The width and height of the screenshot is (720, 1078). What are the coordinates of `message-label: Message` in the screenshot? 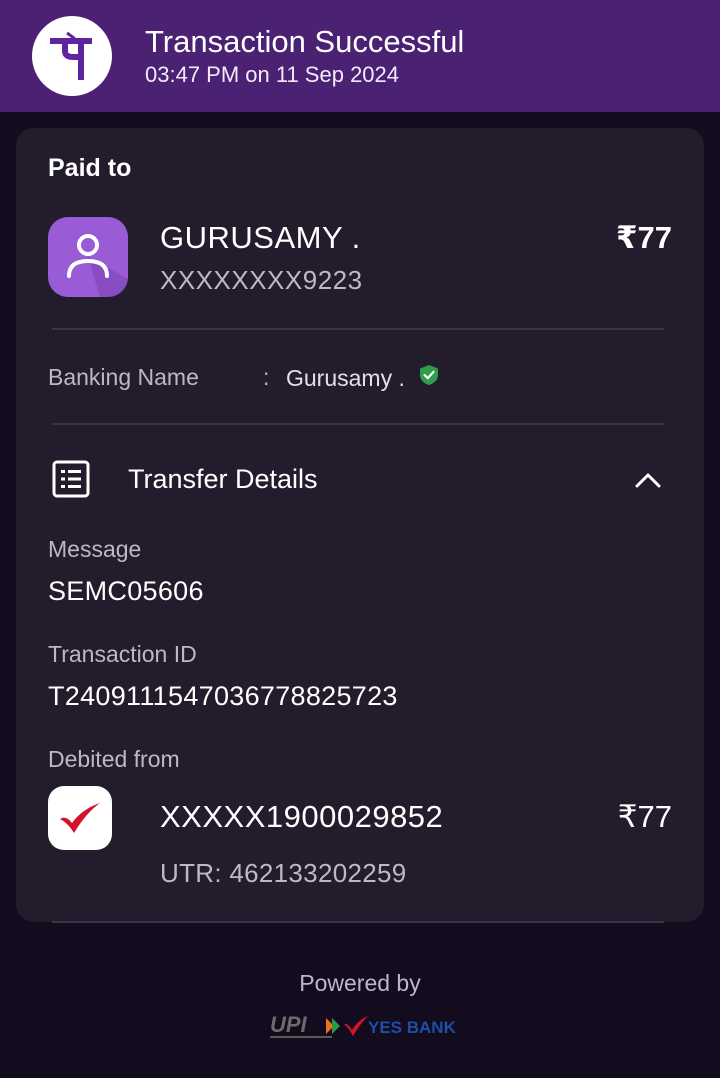 It's located at (95, 549).